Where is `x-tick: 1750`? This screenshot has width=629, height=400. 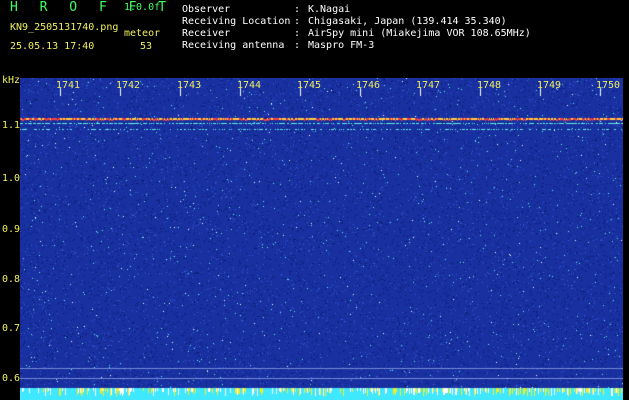
x-tick: 1750 is located at coordinates (608, 85).